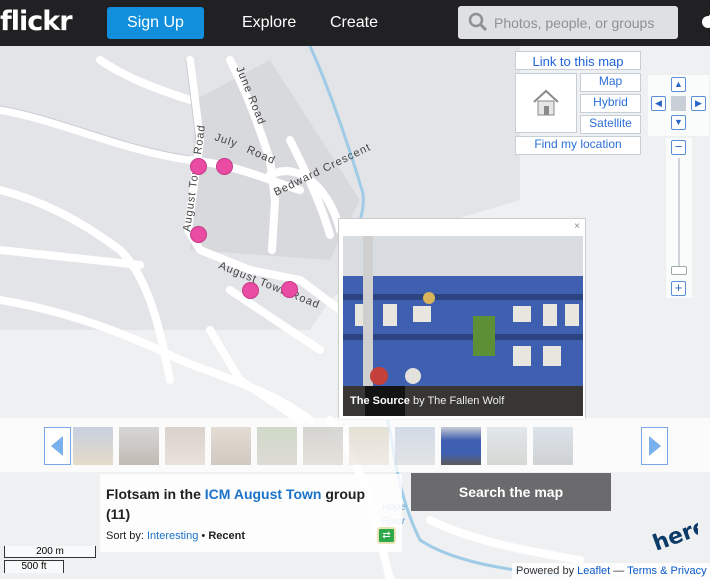  I want to click on top-navigation-bar: flickr Sign Up Explore Create, so click(355, 23).